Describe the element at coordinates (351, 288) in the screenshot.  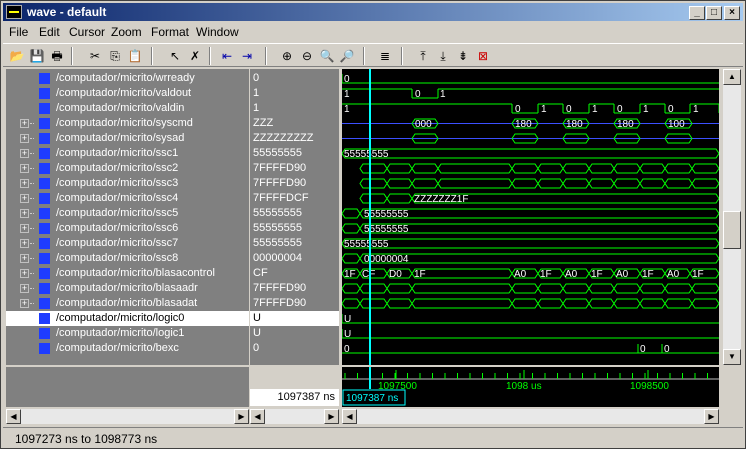
I see `blasa-segment` at that location.